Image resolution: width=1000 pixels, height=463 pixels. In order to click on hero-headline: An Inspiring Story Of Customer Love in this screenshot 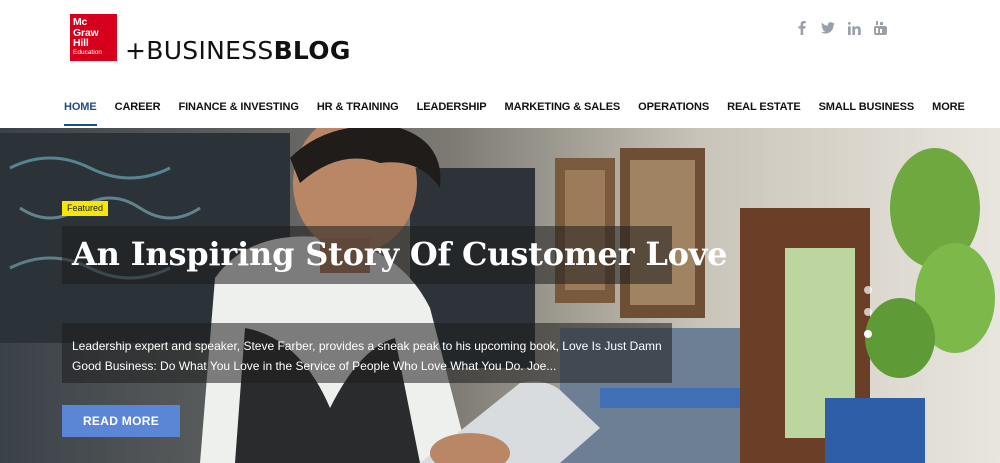, I will do `click(400, 254)`.